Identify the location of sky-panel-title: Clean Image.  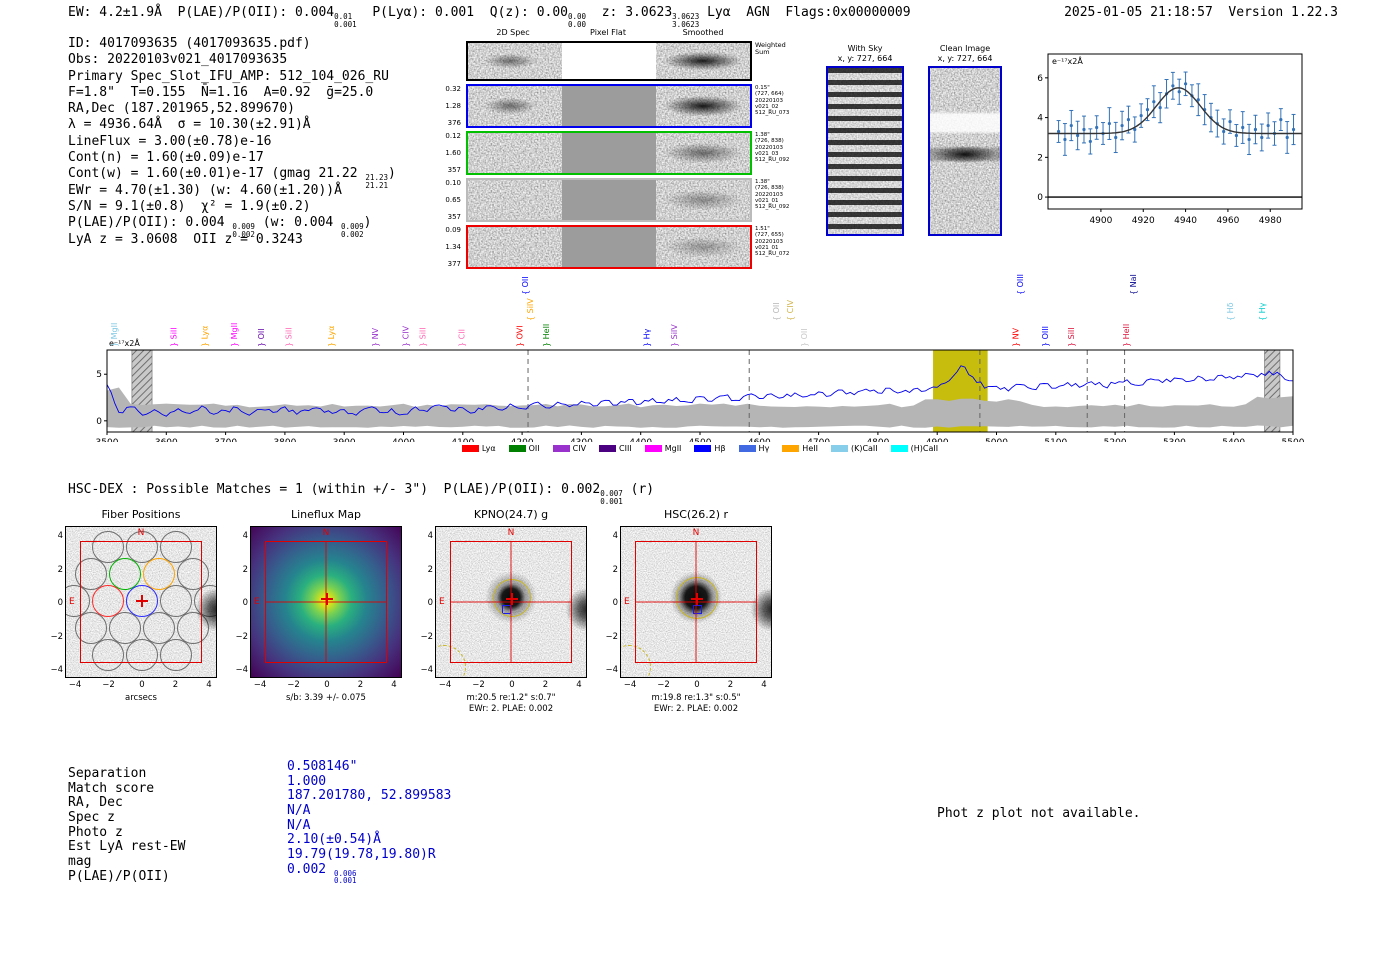
(965, 48).